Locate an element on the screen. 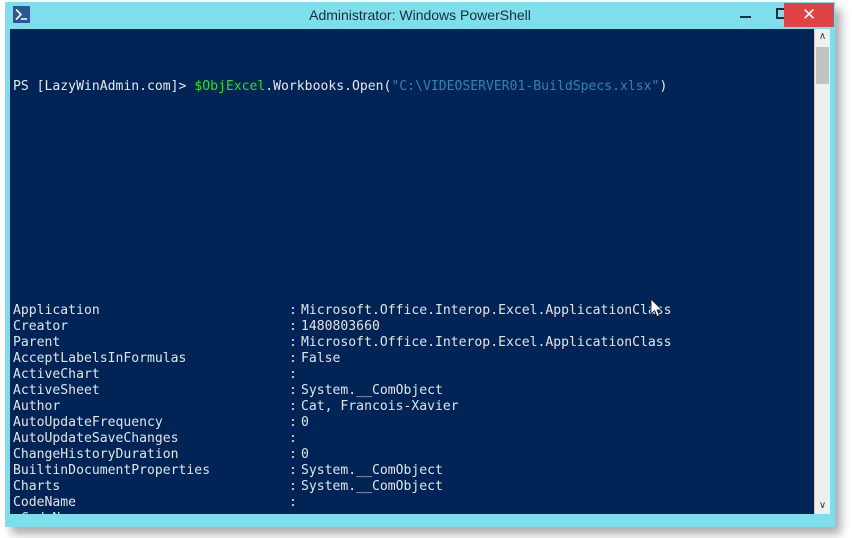 This screenshot has width=852, height=538. property-row: Author: Cat, Francois-Xavier is located at coordinates (408, 407).